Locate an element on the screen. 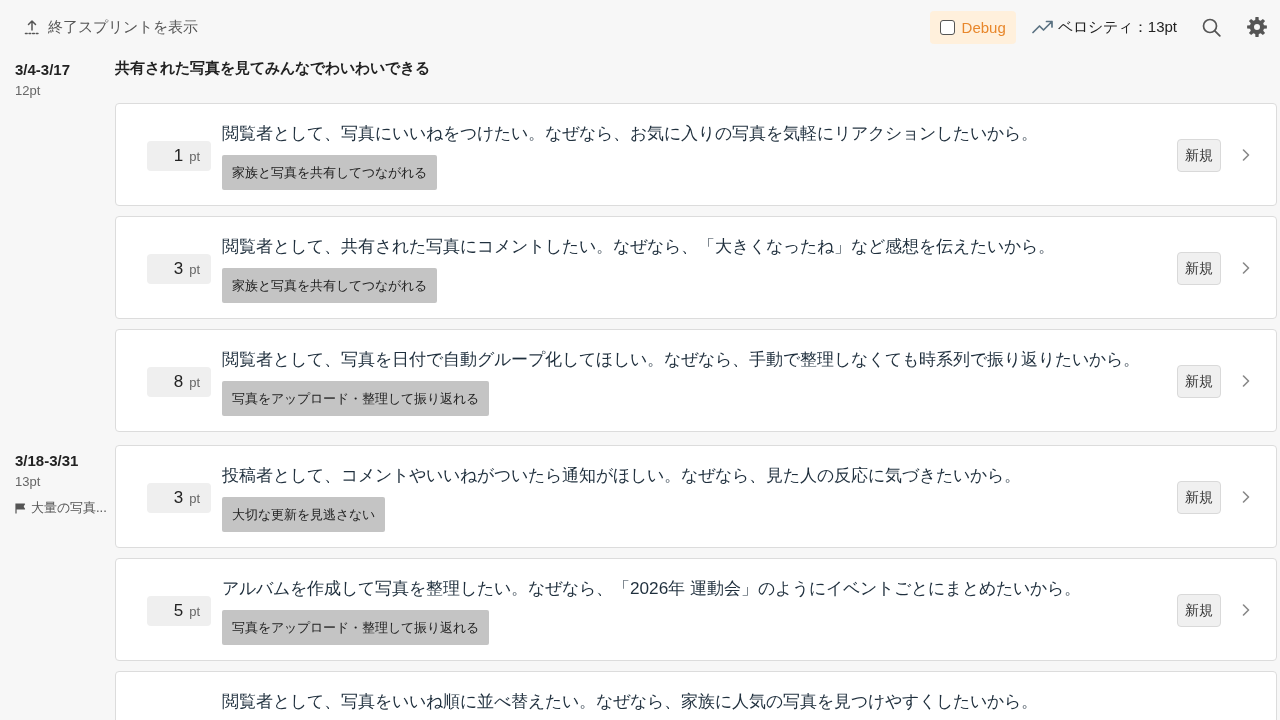 The width and height of the screenshot is (1280, 720). sprint-points: 13pt is located at coordinates (28, 482).